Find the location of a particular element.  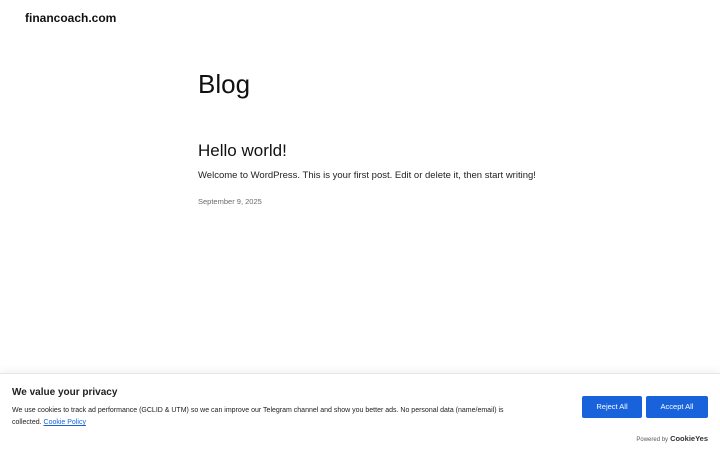

post-date: September 9, 2025 is located at coordinates (230, 201).